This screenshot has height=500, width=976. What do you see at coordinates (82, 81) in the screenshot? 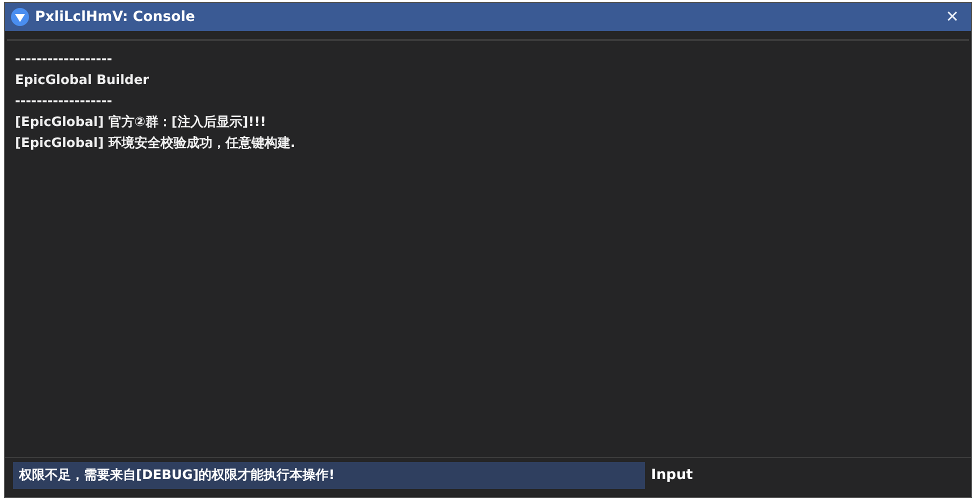
I see `console-line: EpicGlobal Builder` at bounding box center [82, 81].